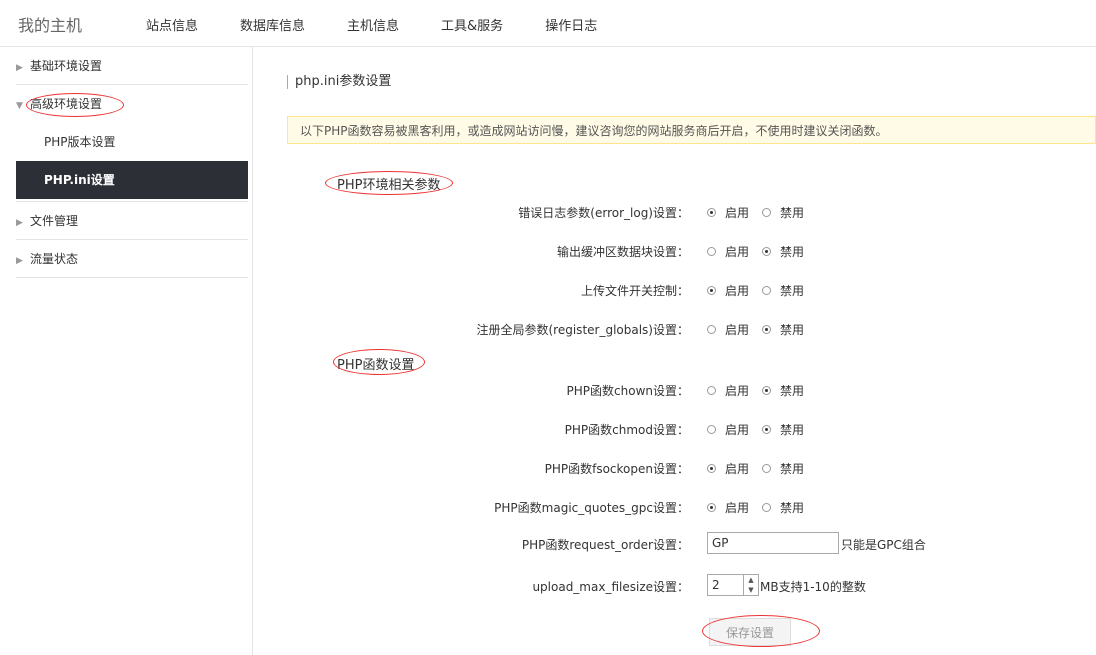 The image size is (1096, 655). What do you see at coordinates (339, 82) in the screenshot?
I see `section-title: php.ini参数设置` at bounding box center [339, 82].